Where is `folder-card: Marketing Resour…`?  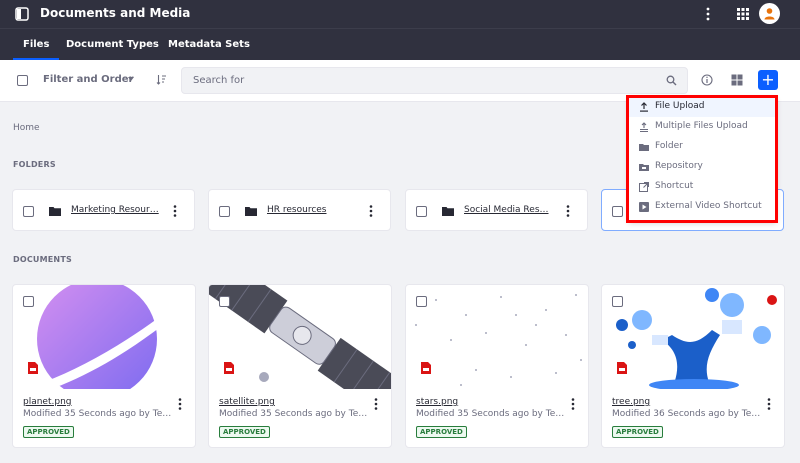 folder-card: Marketing Resour… is located at coordinates (103, 210).